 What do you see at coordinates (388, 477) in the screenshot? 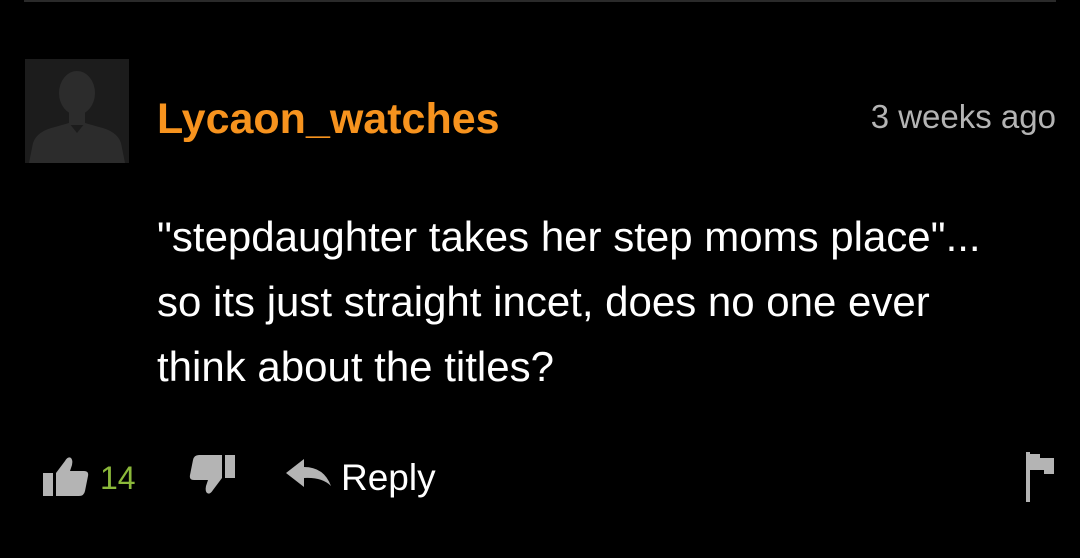
I see `reply-label: Reply` at bounding box center [388, 477].